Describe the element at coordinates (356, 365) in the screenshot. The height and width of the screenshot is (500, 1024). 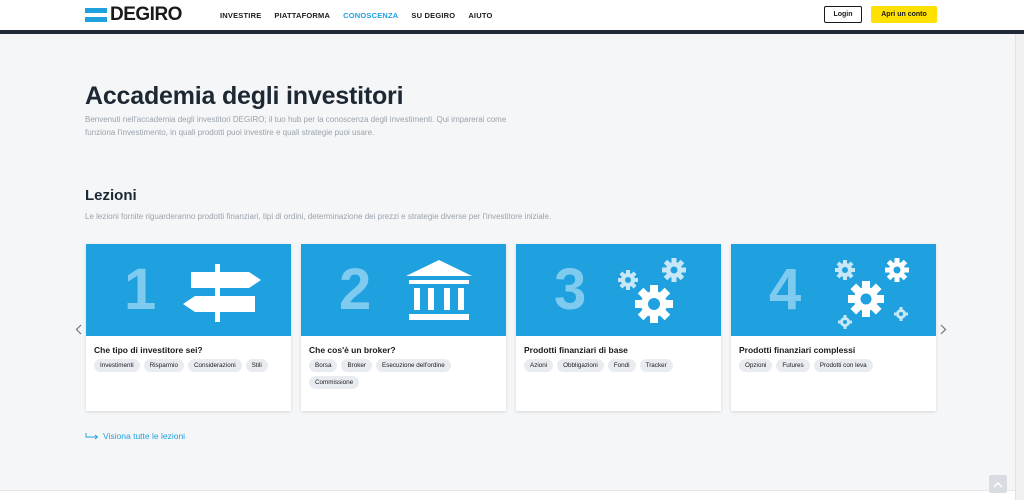
I see `tag: Broker` at that location.